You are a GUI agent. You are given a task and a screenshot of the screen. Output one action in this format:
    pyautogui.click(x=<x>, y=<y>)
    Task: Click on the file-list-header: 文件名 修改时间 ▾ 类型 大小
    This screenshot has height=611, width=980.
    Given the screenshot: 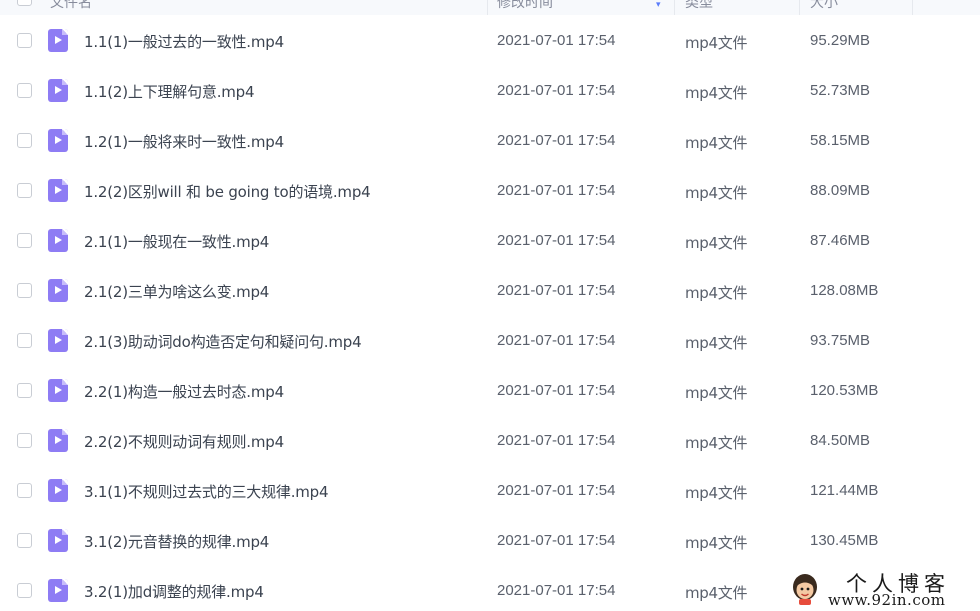 What is the action you would take?
    pyautogui.click(x=490, y=7)
    